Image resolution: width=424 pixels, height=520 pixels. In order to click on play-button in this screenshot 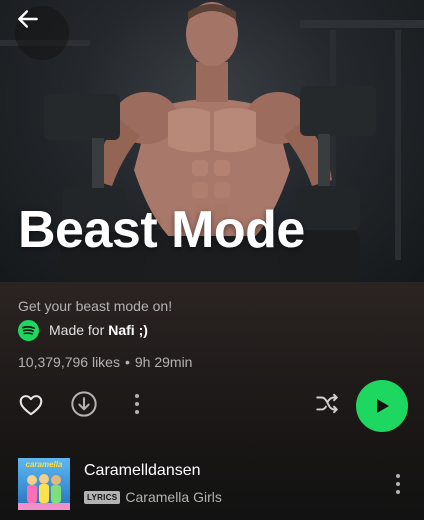, I will do `click(382, 406)`.